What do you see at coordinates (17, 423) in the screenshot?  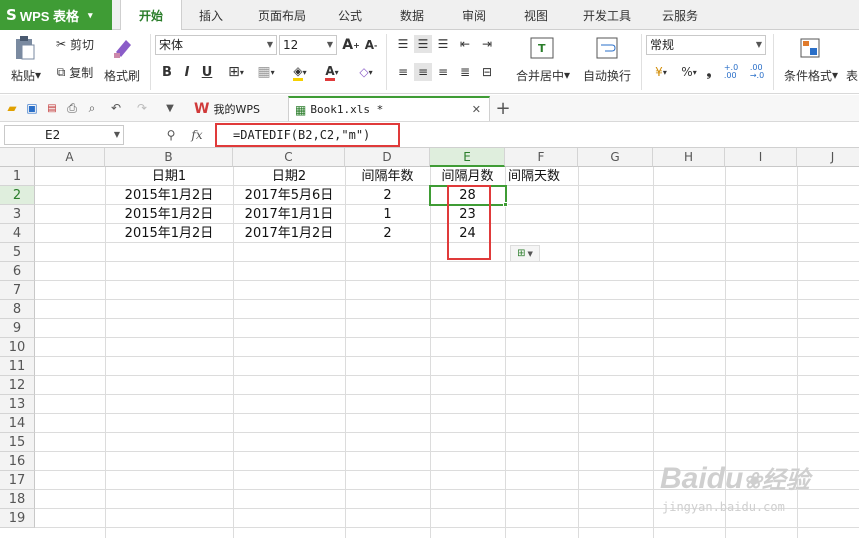 I see `row-header-14: 14` at bounding box center [17, 423].